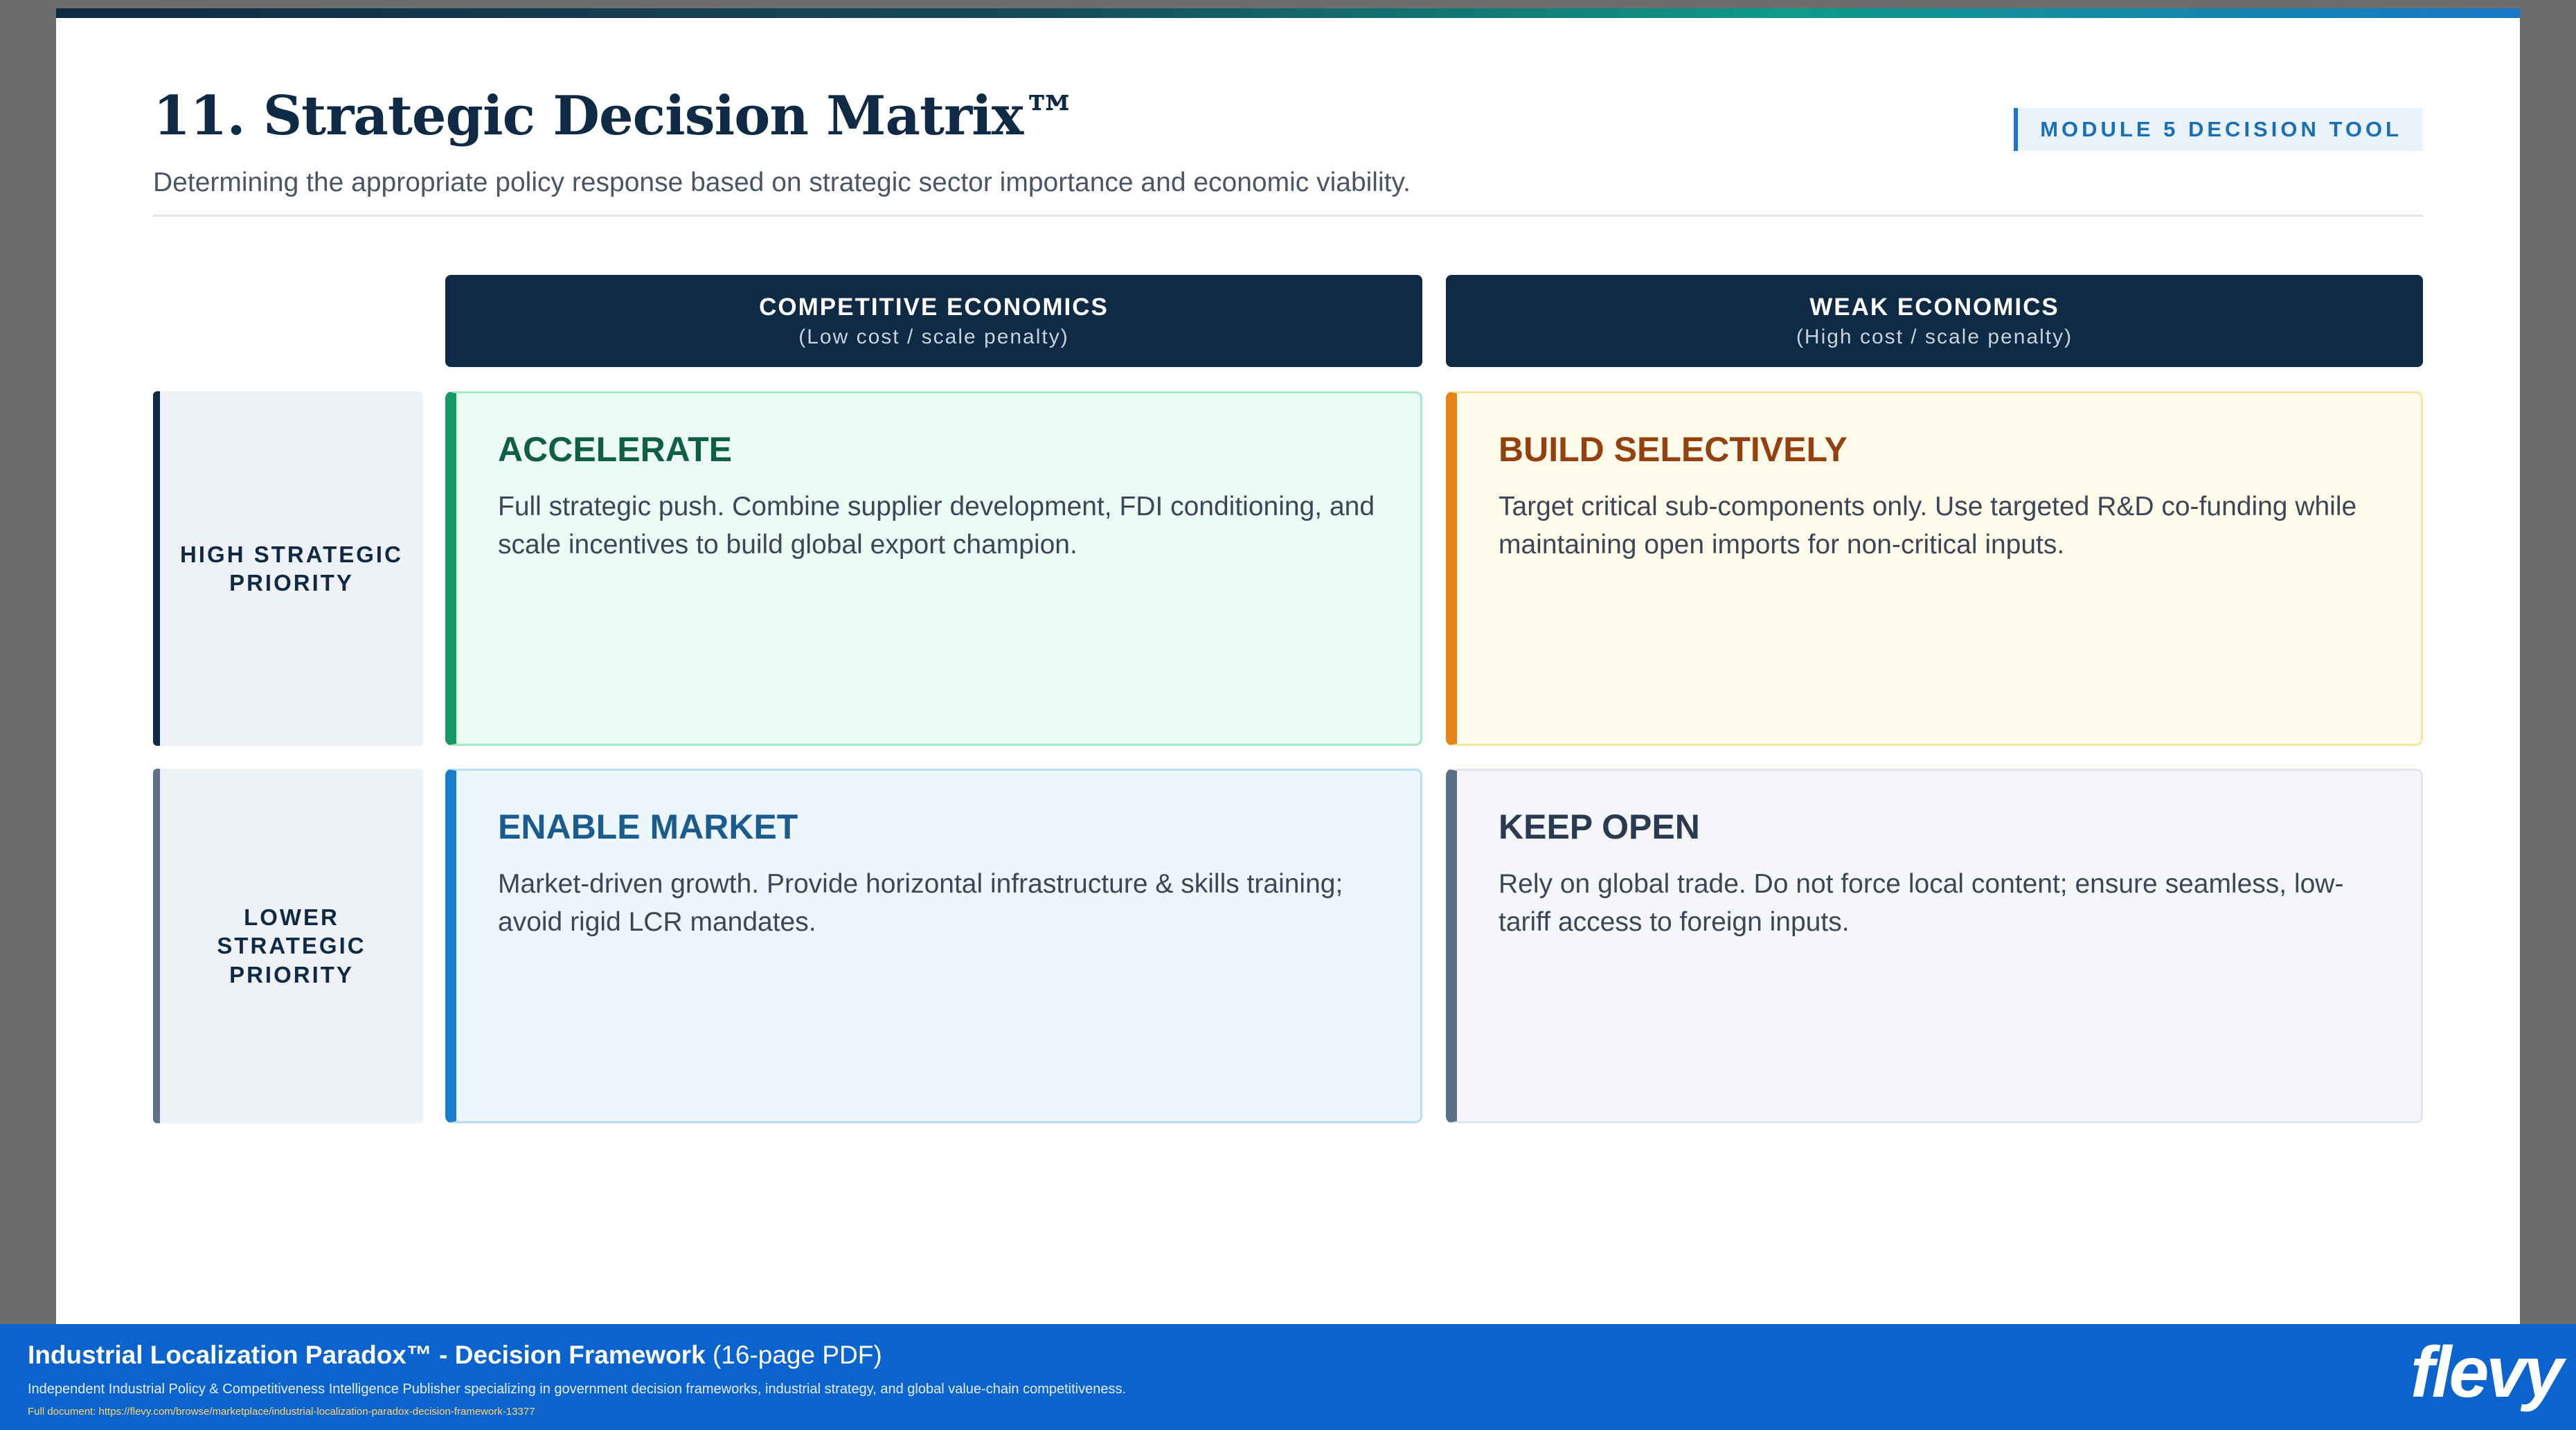  What do you see at coordinates (2218, 129) in the screenshot?
I see `module-badge: MODULE 5 DECISION TOOL` at bounding box center [2218, 129].